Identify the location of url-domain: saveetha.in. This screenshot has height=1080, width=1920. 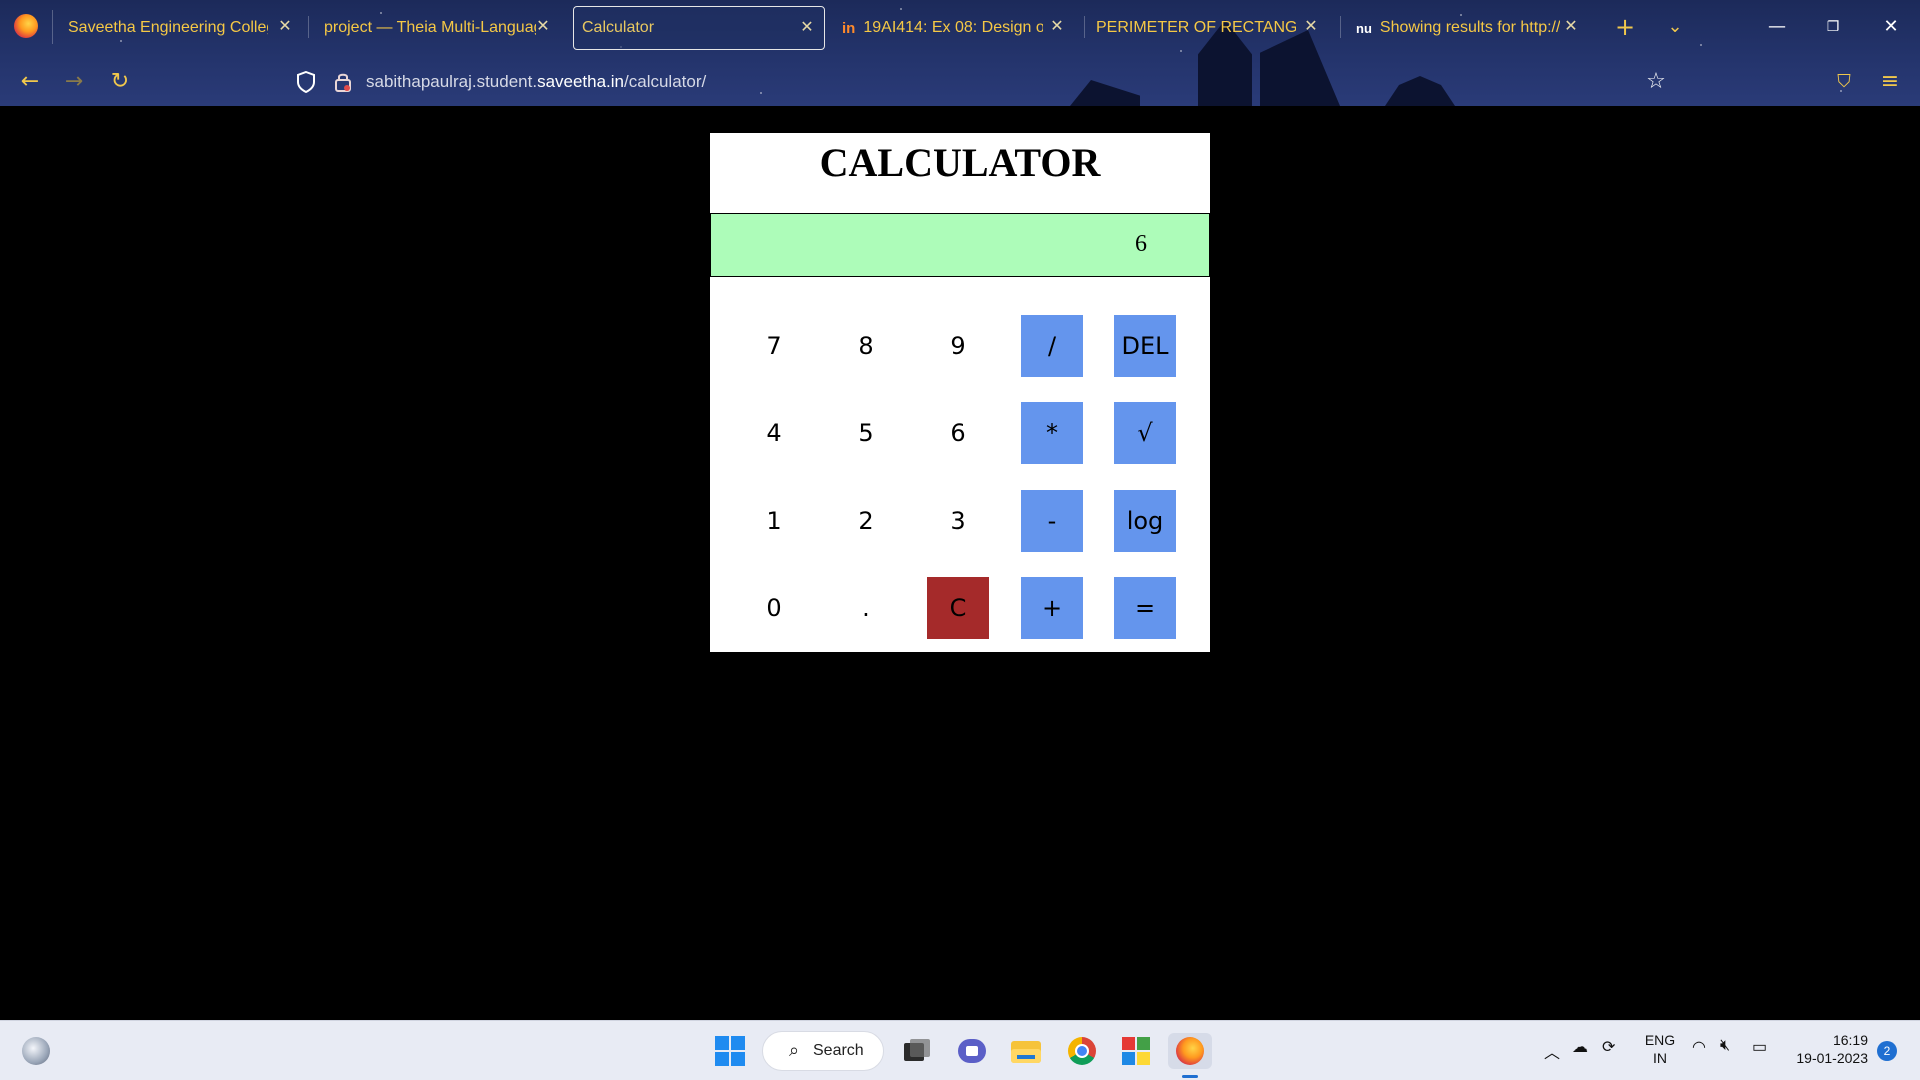
(581, 81).